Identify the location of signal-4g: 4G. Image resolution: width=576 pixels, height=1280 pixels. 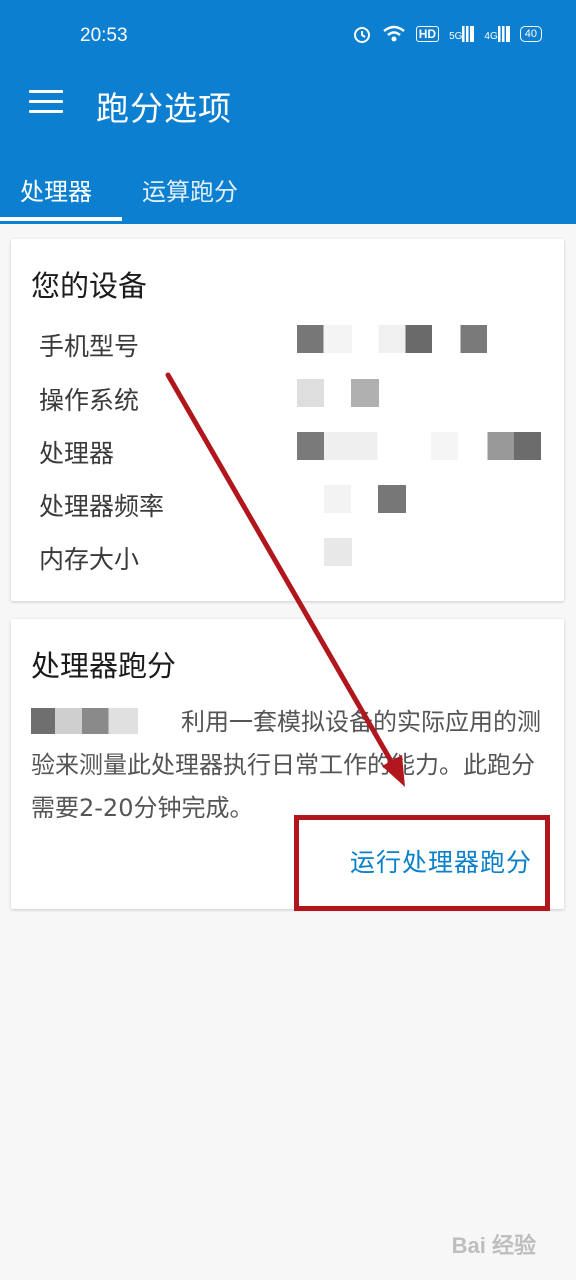
(497, 34).